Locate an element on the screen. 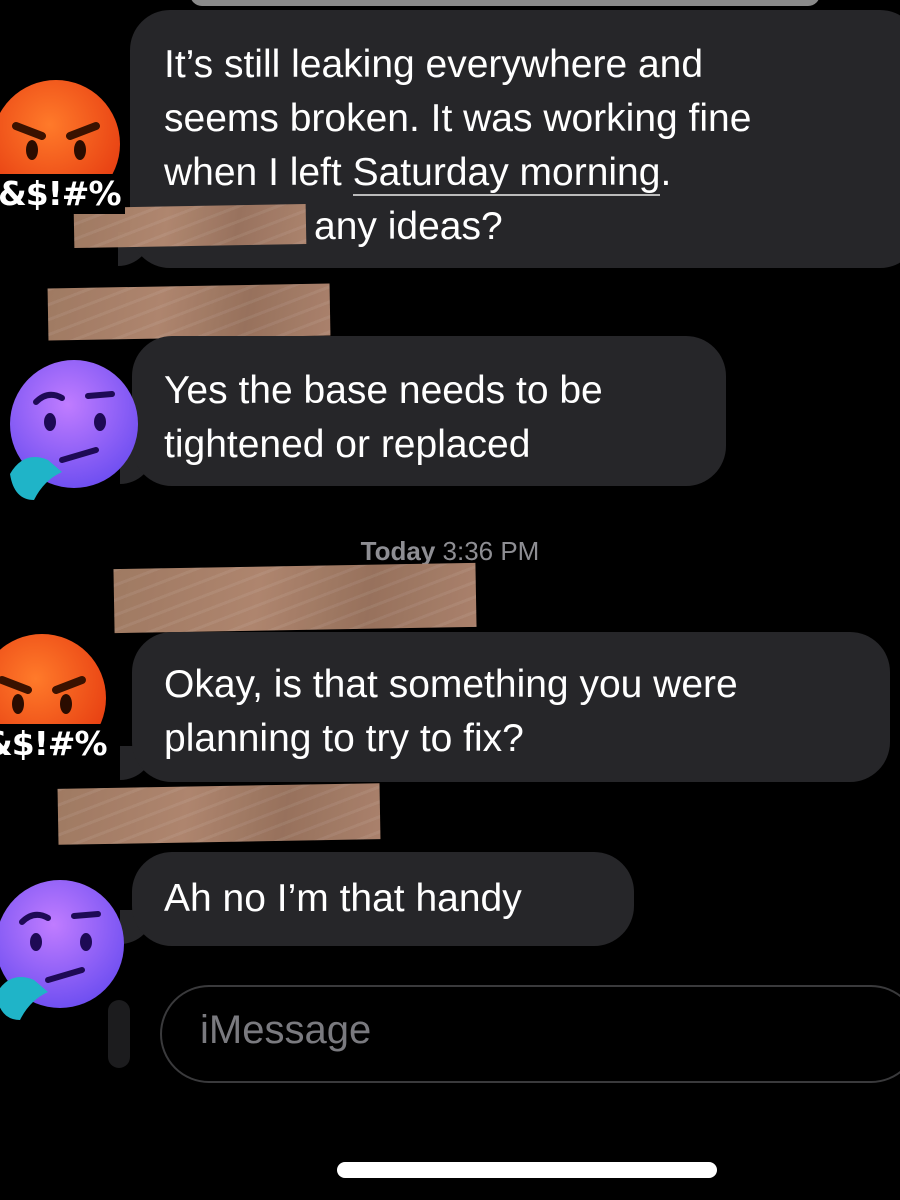 The width and height of the screenshot is (900, 1200). imessage-input is located at coordinates (450, 1030).